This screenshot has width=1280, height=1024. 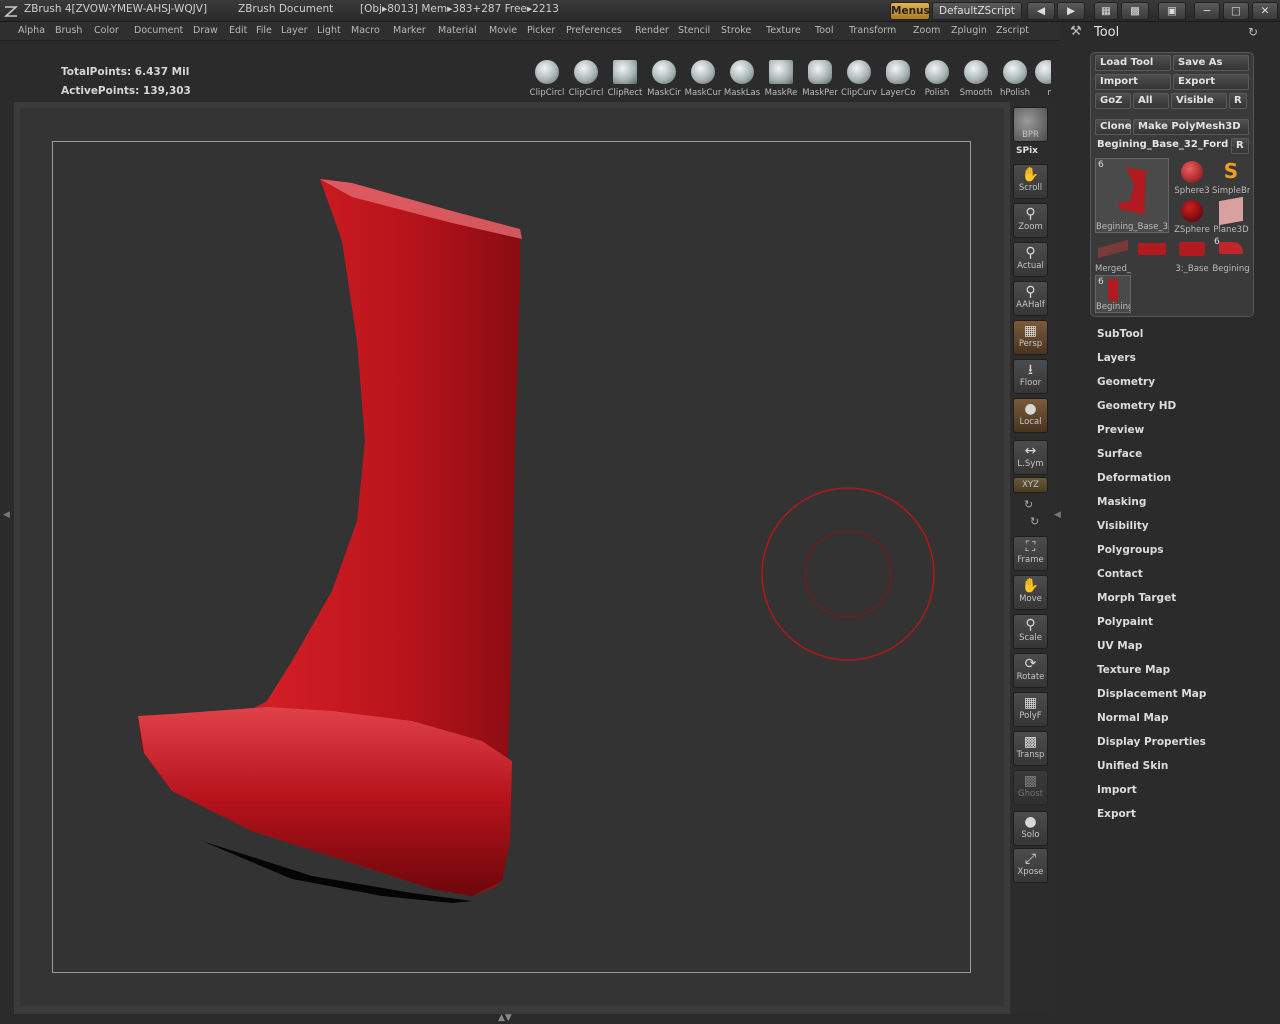 I want to click on brush-maskcurve: MaskCur, so click(x=703, y=79).